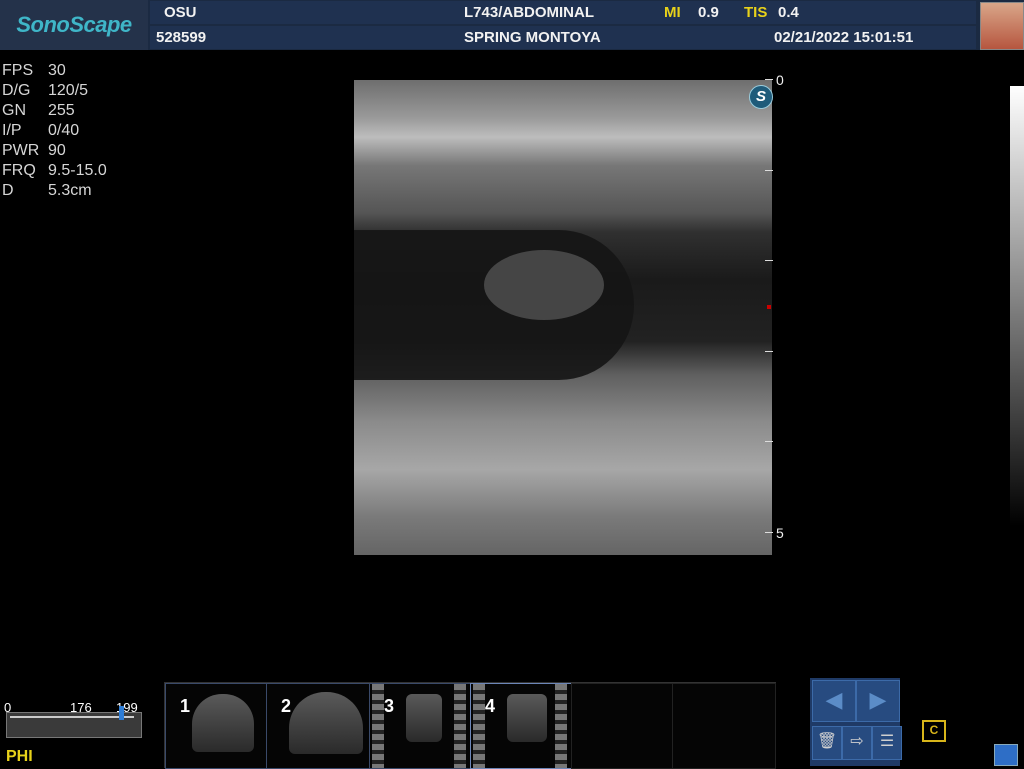  Describe the element at coordinates (761, 97) in the screenshot. I see `sonoscape-badge-icon: S` at that location.